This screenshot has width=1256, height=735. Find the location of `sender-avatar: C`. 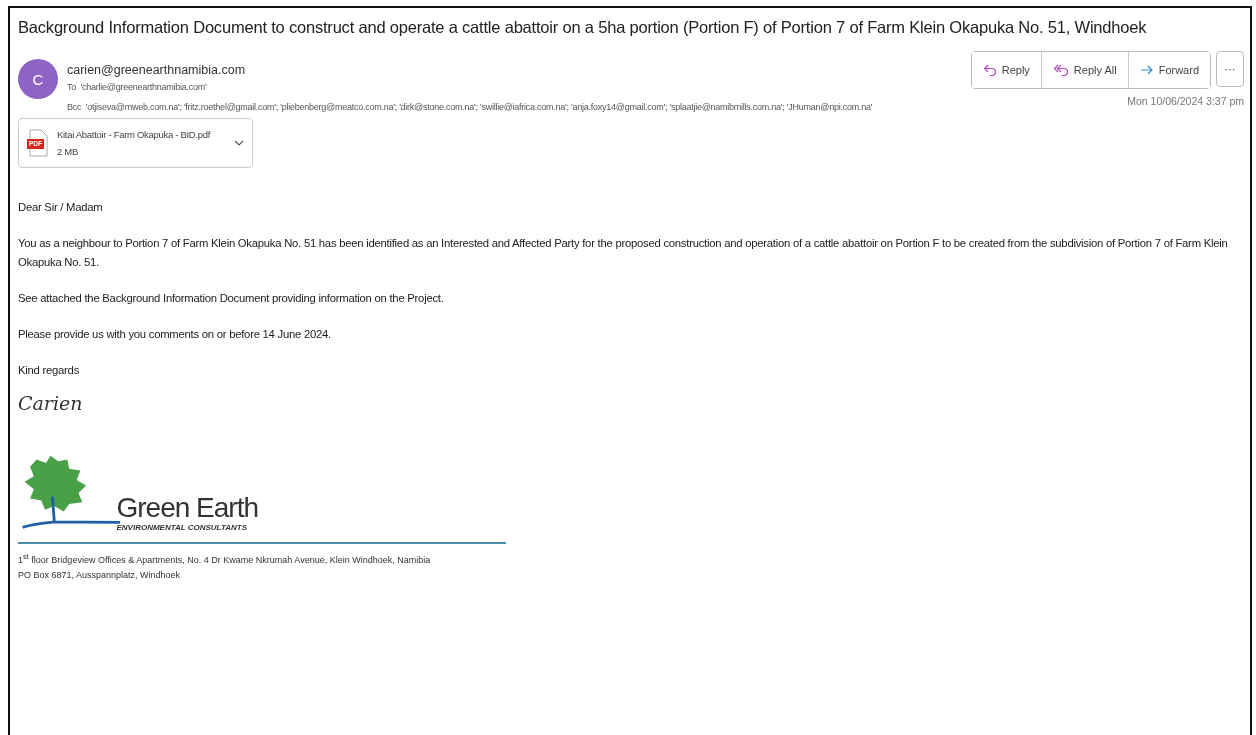

sender-avatar: C is located at coordinates (38, 79).